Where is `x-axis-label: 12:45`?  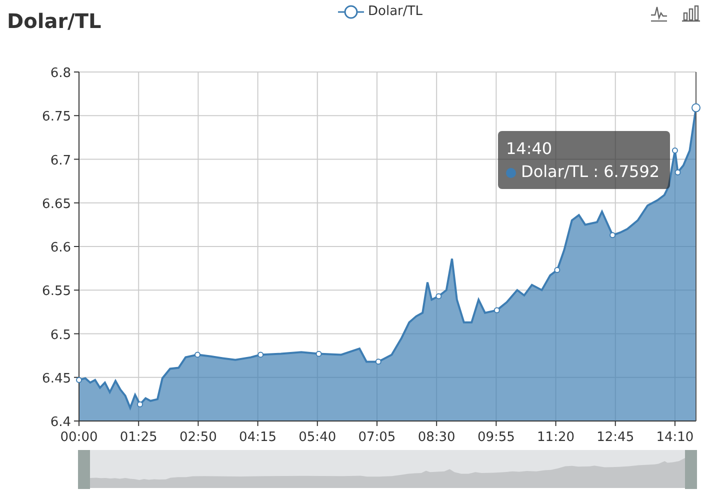
x-axis-label: 12:45 is located at coordinates (615, 437).